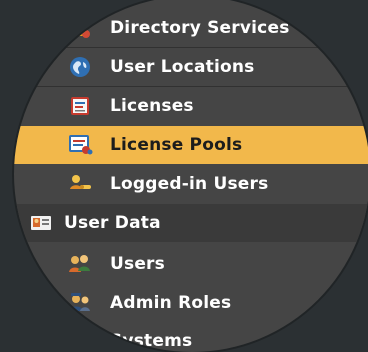 This screenshot has width=368, height=352. Describe the element at coordinates (80, 340) in the screenshot. I see `systems-icon` at that location.